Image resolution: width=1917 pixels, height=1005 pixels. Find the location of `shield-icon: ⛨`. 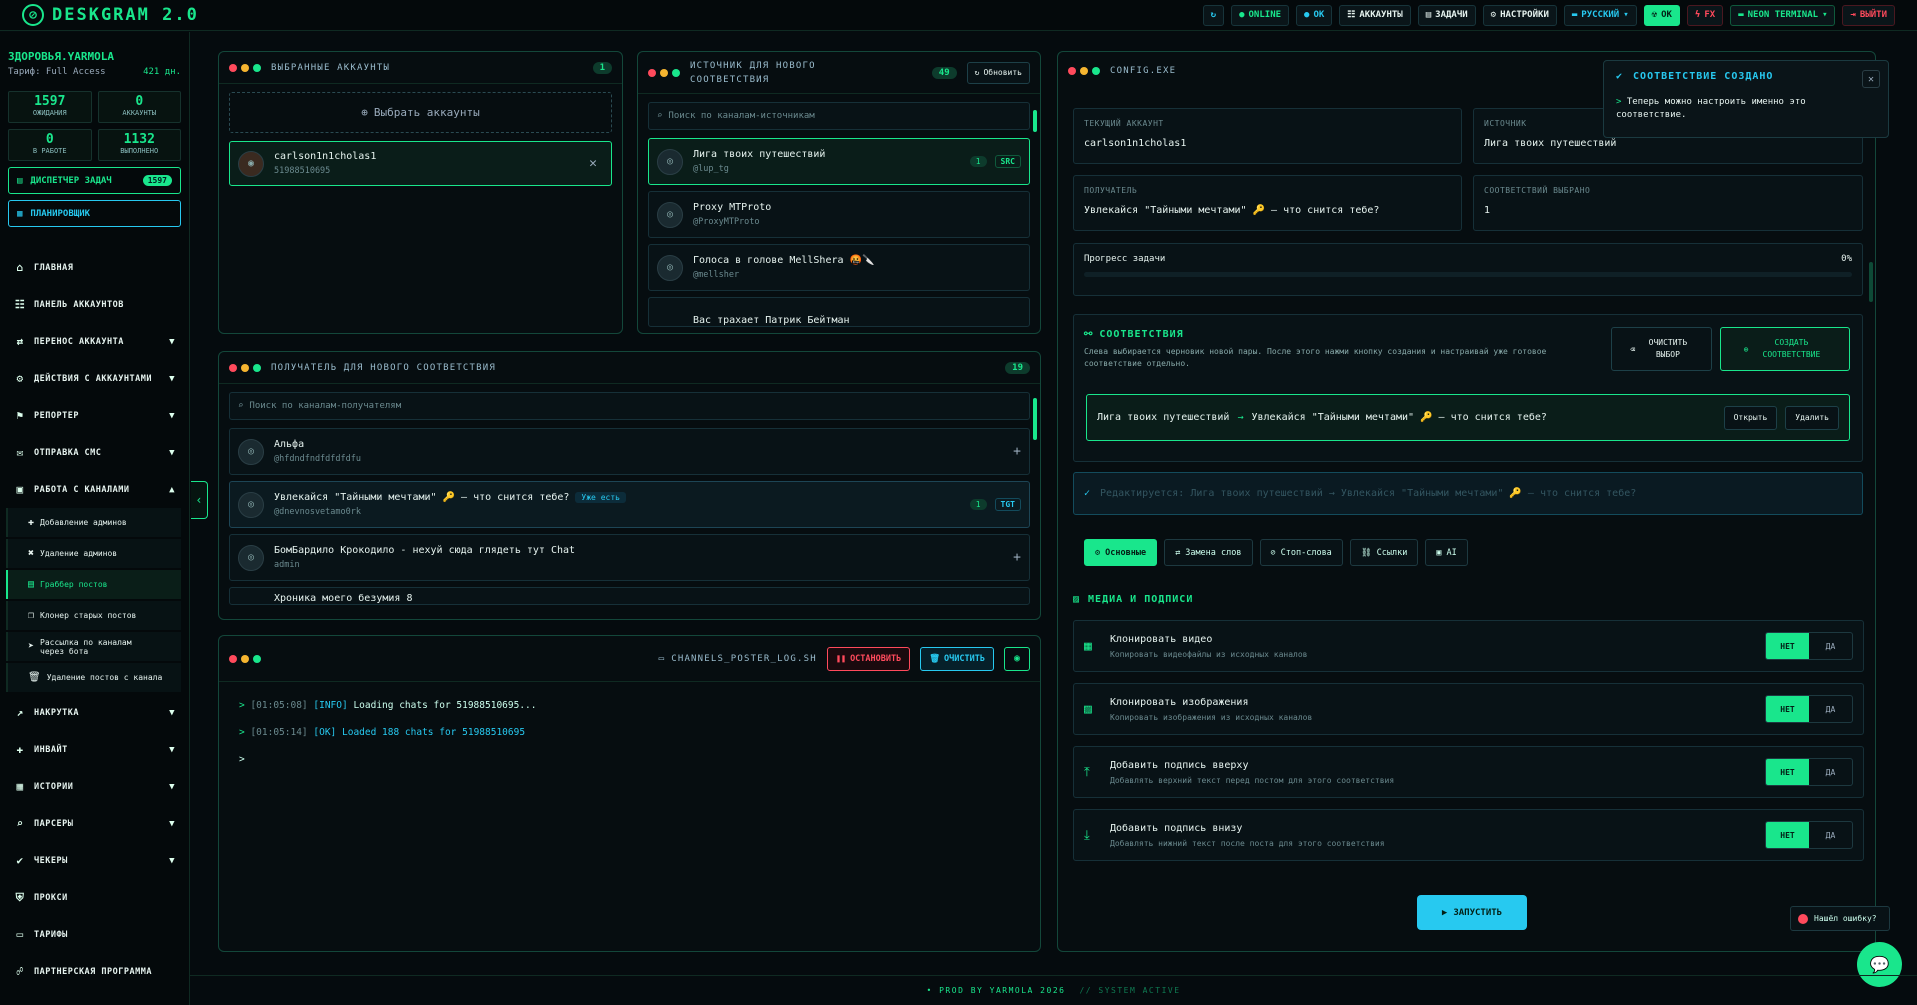

shield-icon: ⛨ is located at coordinates (20, 897).